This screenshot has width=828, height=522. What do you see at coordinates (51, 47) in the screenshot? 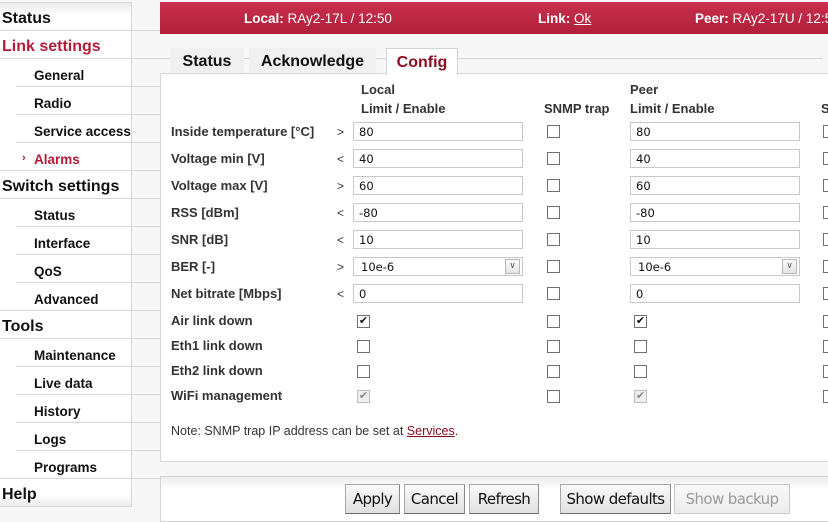
I see `sidebar-item-link-settings: Link settings` at bounding box center [51, 47].